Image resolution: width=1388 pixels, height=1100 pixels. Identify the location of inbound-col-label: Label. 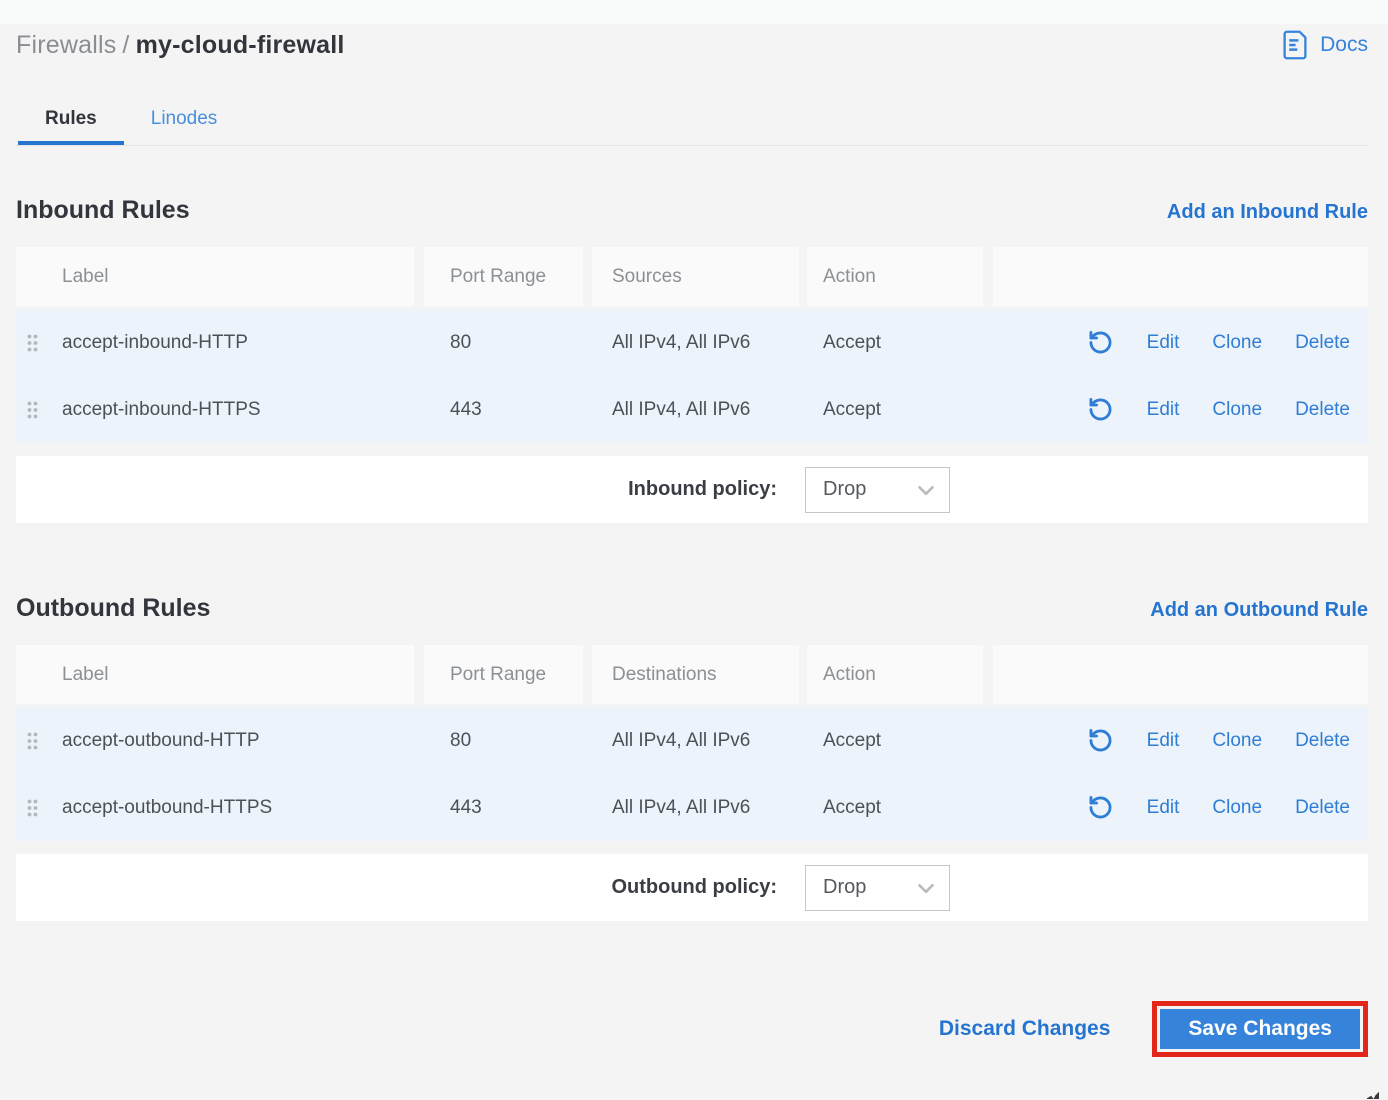
(215, 276).